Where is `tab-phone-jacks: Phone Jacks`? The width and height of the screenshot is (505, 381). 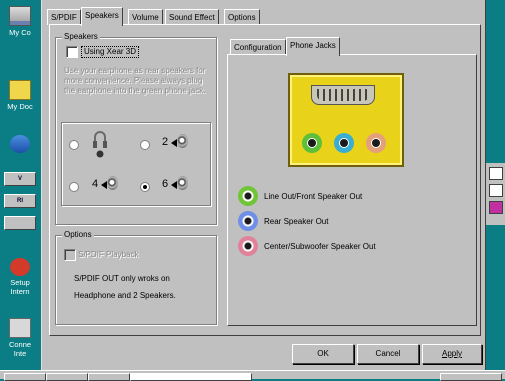 tab-phone-jacks: Phone Jacks is located at coordinates (313, 46).